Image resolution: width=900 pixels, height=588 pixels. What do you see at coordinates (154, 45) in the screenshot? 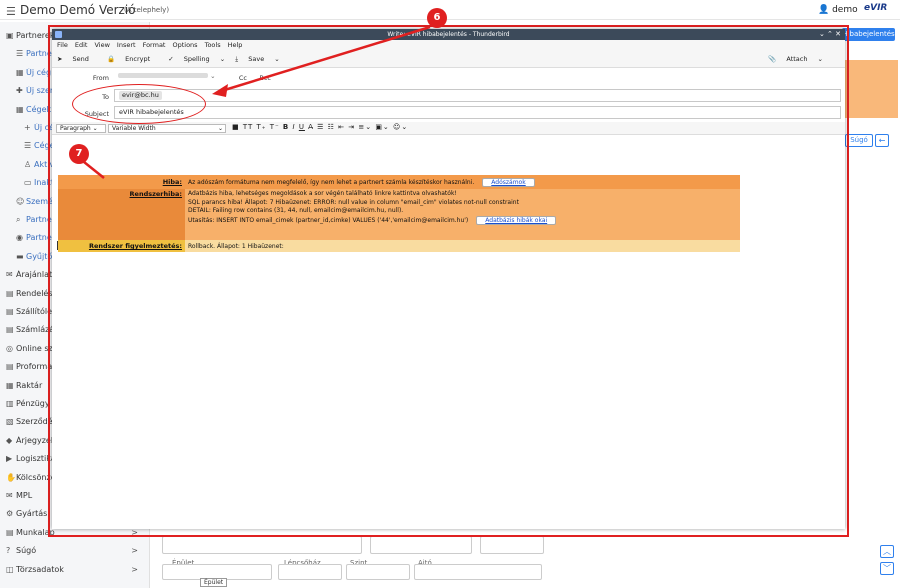
I see `menu-item: Format` at bounding box center [154, 45].